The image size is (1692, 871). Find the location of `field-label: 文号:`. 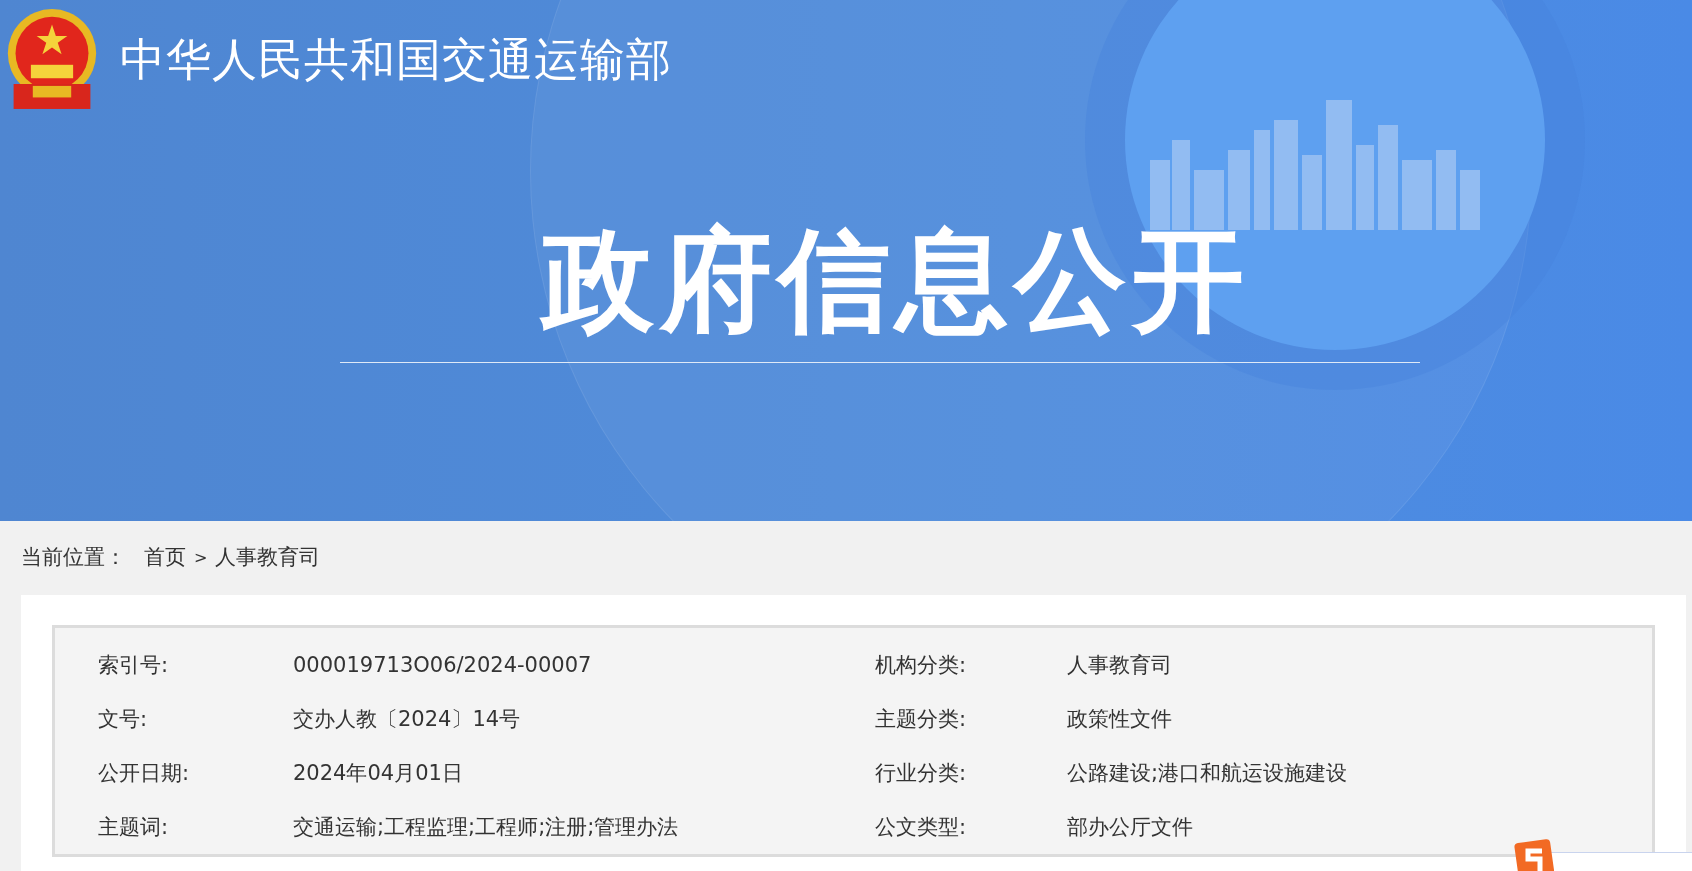

field-label: 文号: is located at coordinates (123, 719).